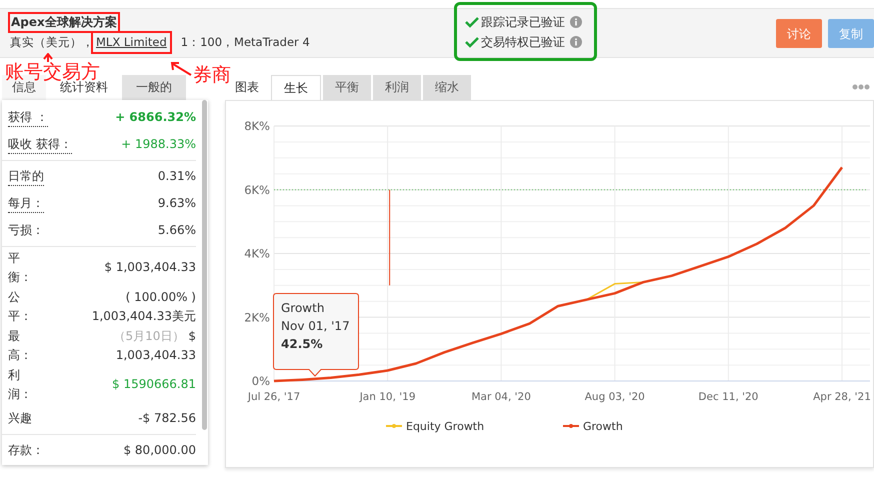  Describe the element at coordinates (842, 397) in the screenshot. I see `x-axis-label: Apr 28, '21` at that location.